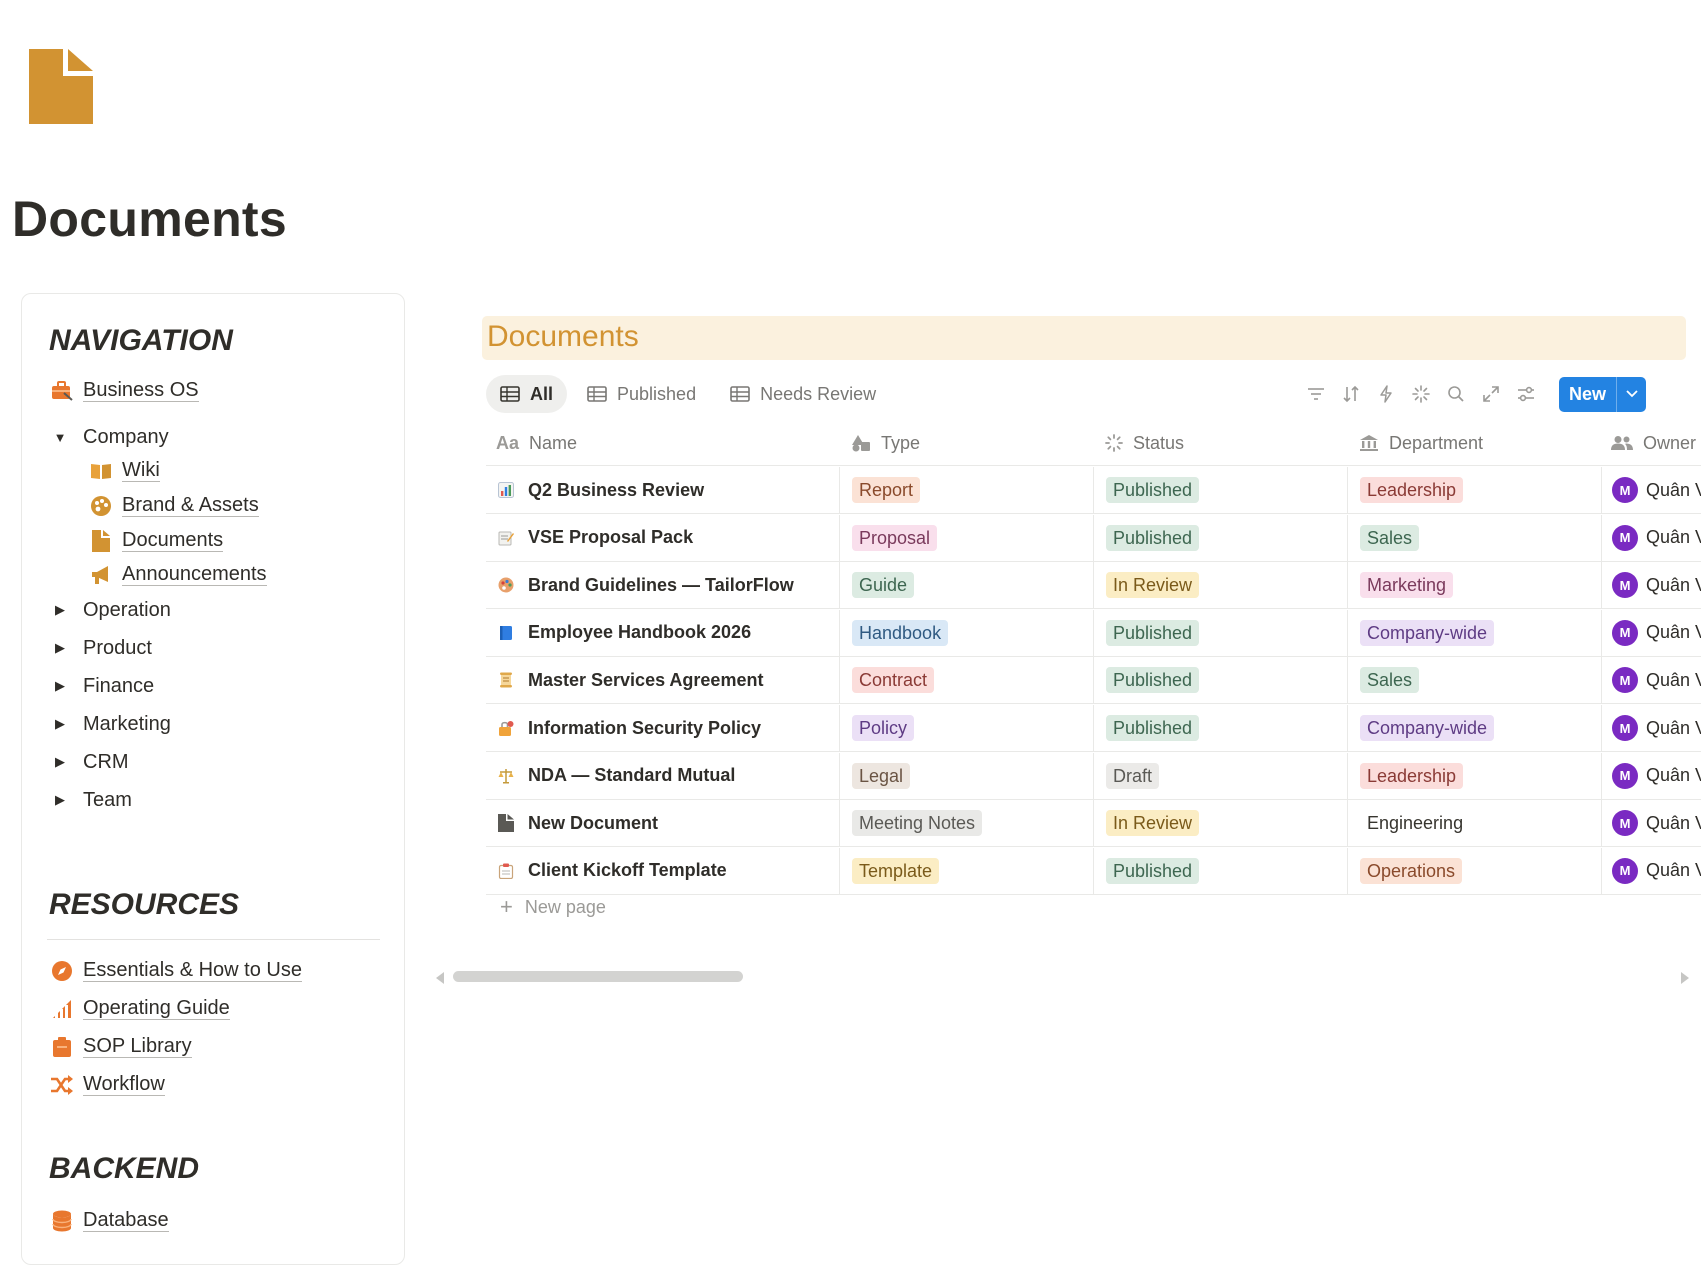 This screenshot has height=1276, width=1701. I want to click on sparkle-icon, so click(1420, 394).